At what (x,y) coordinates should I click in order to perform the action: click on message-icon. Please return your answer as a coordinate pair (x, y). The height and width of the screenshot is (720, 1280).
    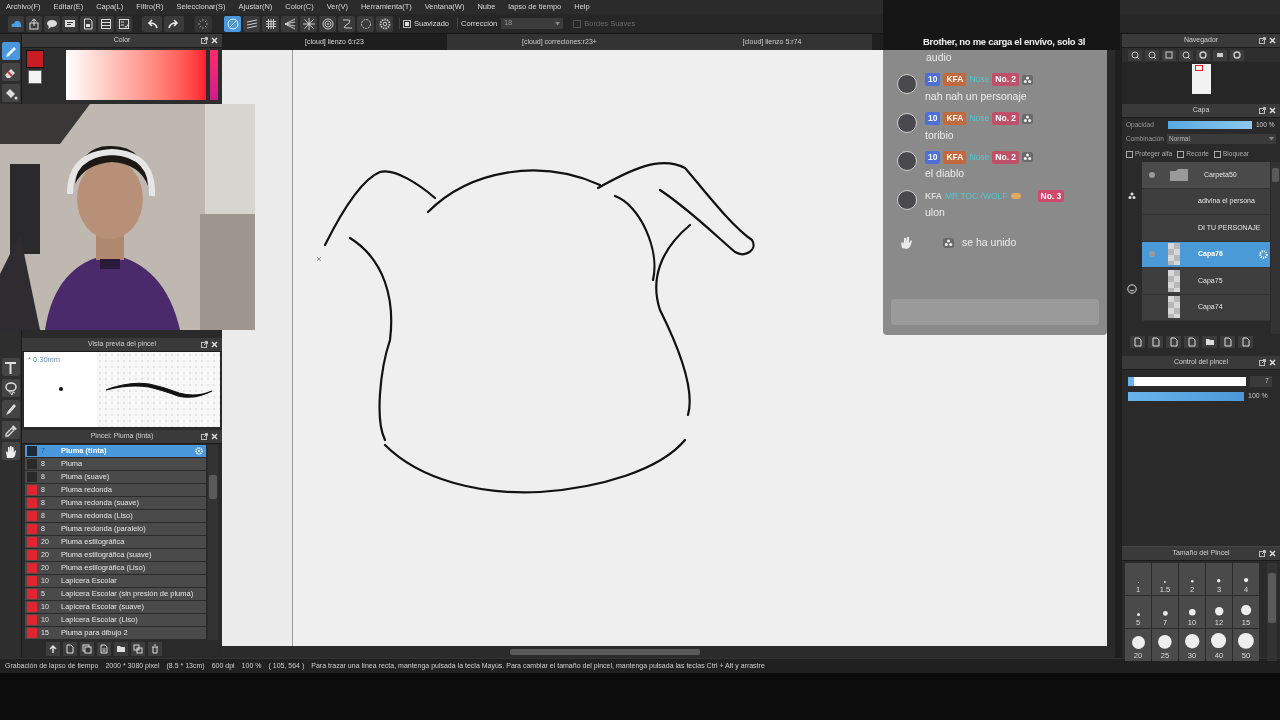
    Looking at the image, I should click on (70, 23).